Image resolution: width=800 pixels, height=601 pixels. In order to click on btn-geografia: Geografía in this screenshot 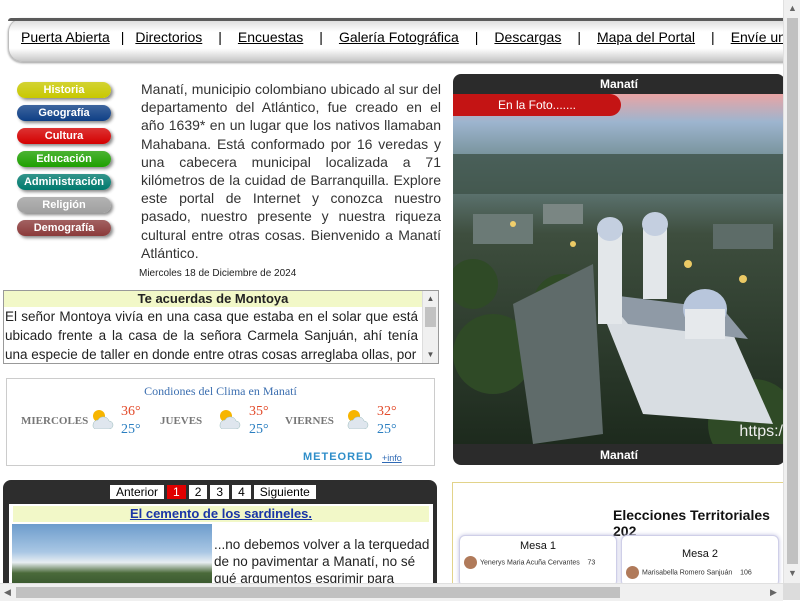, I will do `click(64, 113)`.